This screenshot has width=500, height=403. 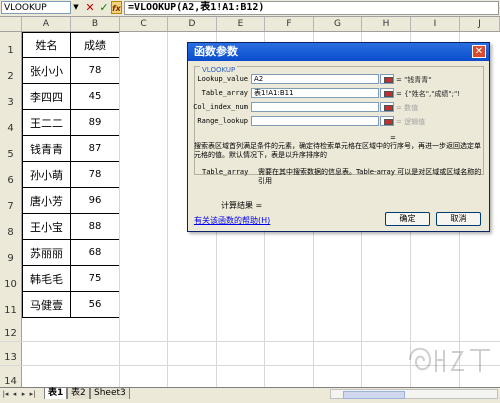 I want to click on row-header: 2, so click(x=11, y=71).